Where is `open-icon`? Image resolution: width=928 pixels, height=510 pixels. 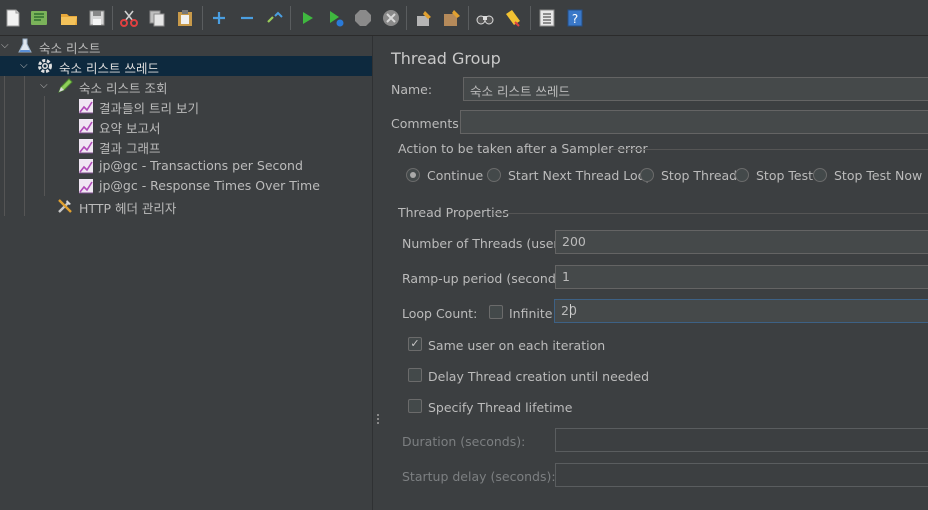 open-icon is located at coordinates (69, 18).